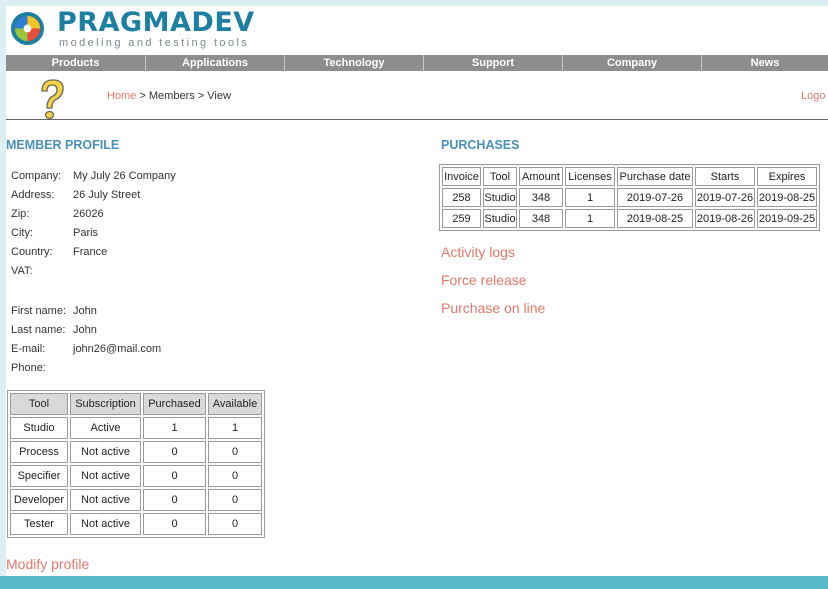 The height and width of the screenshot is (589, 828). What do you see at coordinates (39, 452) in the screenshot?
I see `tool-cell: Process` at bounding box center [39, 452].